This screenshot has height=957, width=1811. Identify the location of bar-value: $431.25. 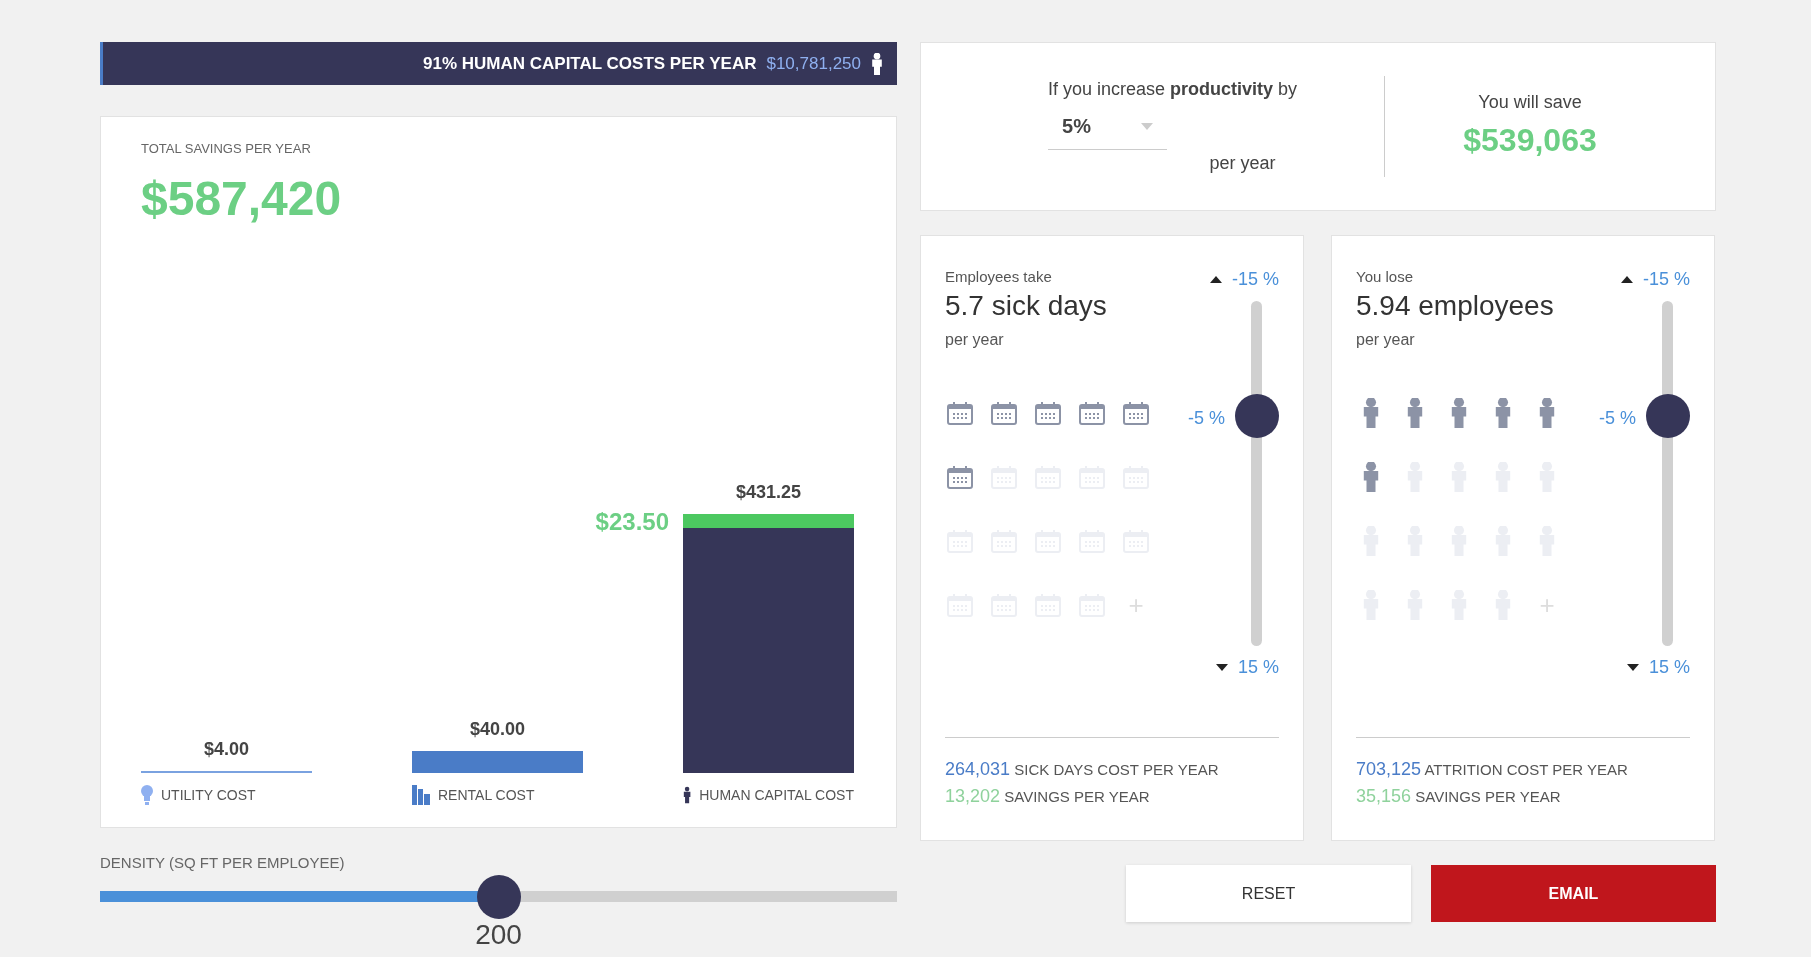
(768, 492).